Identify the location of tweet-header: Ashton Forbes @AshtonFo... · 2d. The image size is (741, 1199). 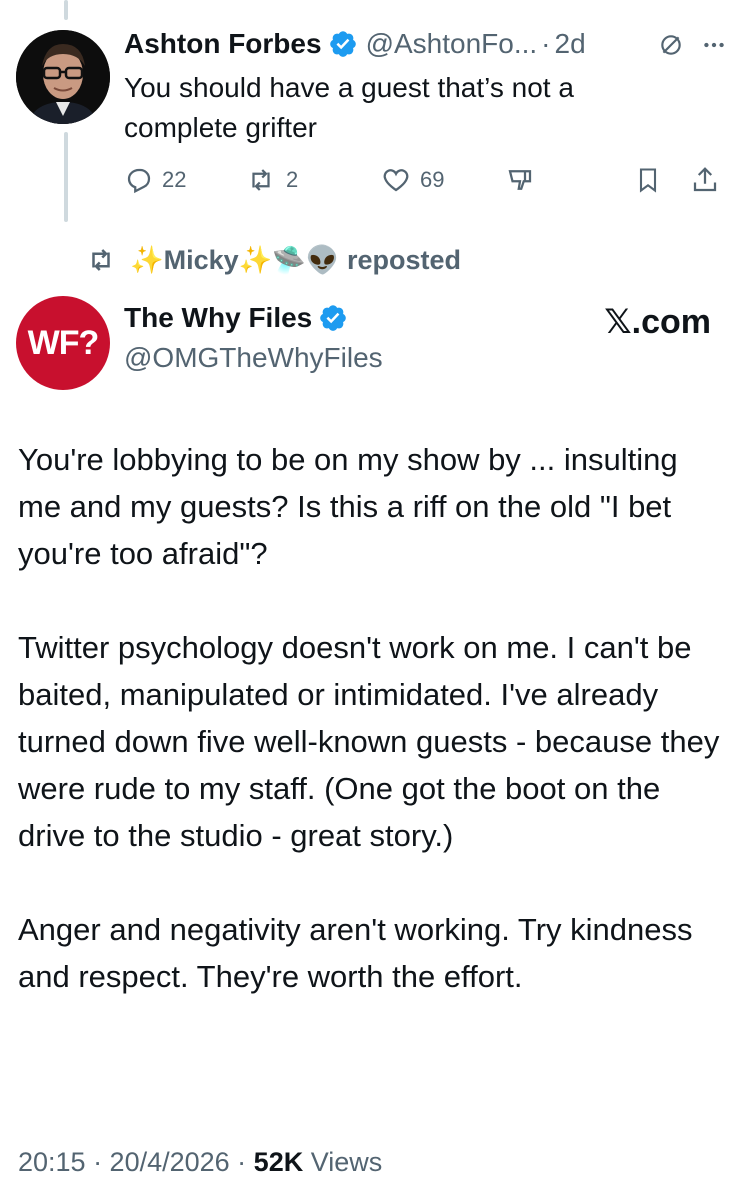
(424, 44).